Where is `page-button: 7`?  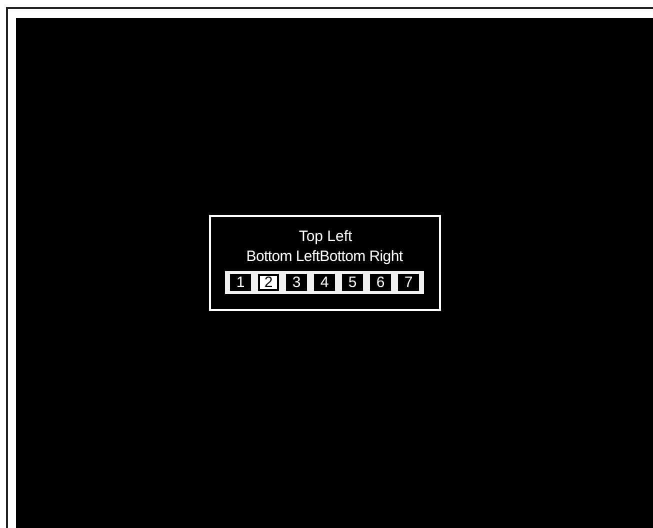
page-button: 7 is located at coordinates (408, 282).